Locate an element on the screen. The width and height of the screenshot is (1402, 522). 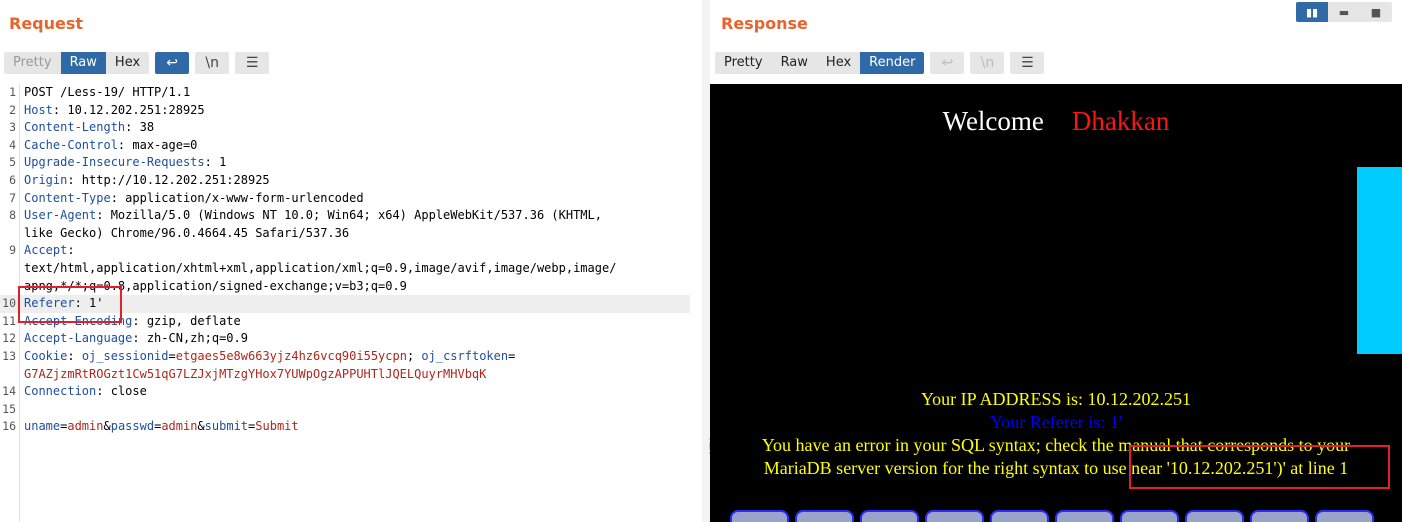
code-token: Content-Type is located at coordinates (67, 197).